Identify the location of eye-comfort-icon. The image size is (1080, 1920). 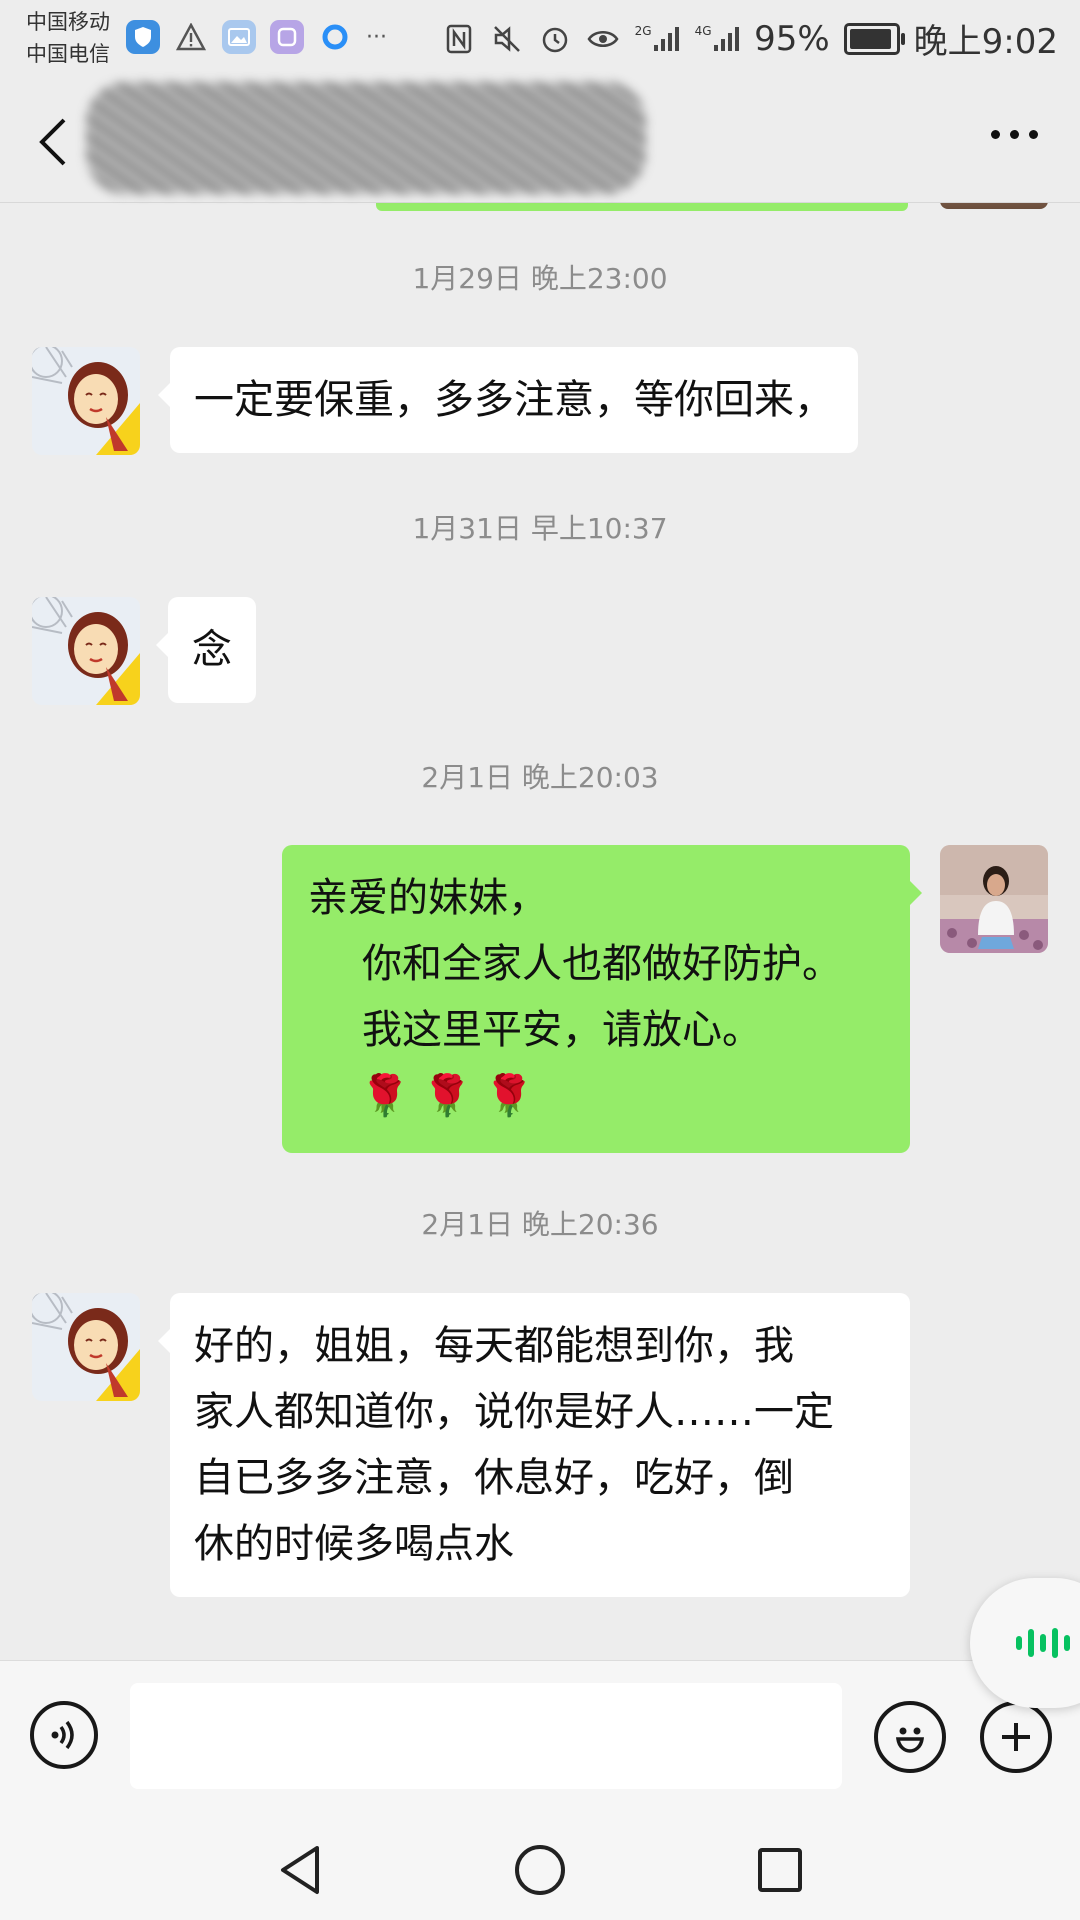
(603, 39).